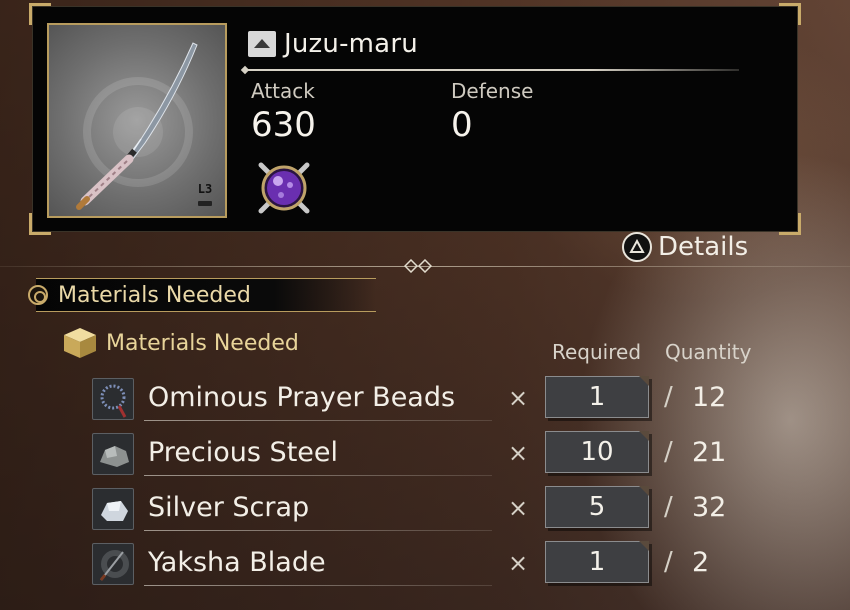 Image resolution: width=850 pixels, height=610 pixels. Describe the element at coordinates (80, 343) in the screenshot. I see `box-icon` at that location.